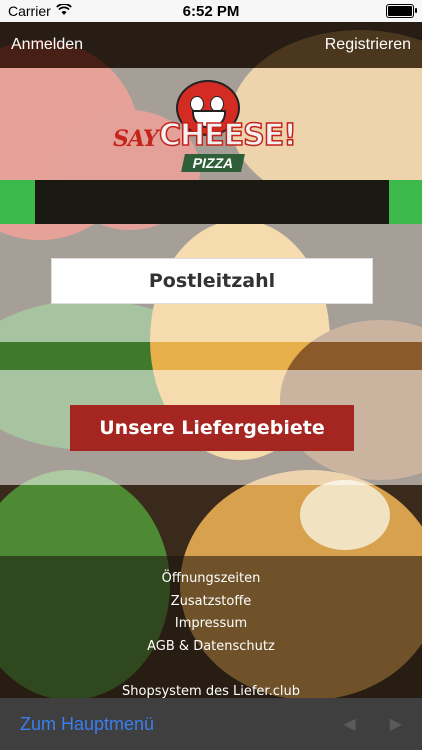 The width and height of the screenshot is (422, 750). I want to click on forward-arrow-icon: ▶, so click(396, 724).